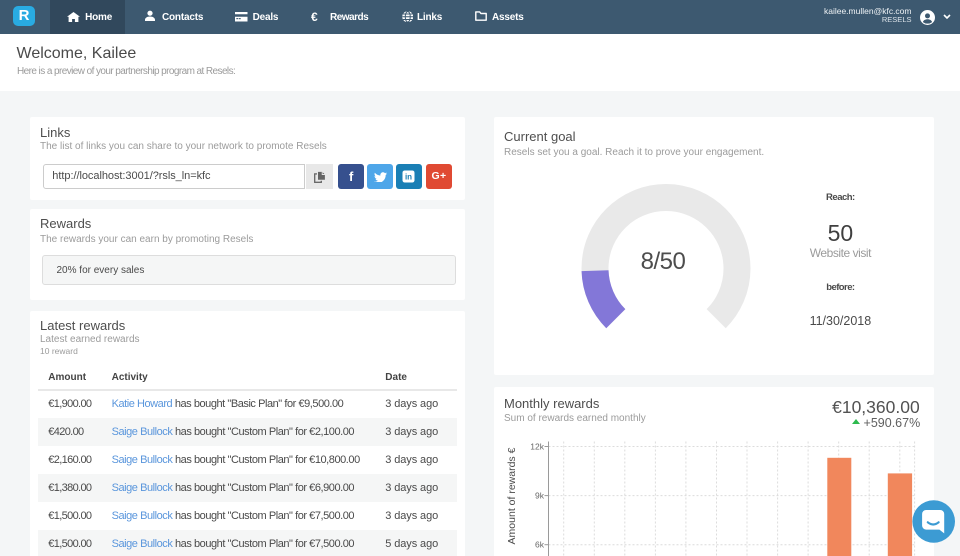 The height and width of the screenshot is (556, 960). I want to click on svg-text: 9k, so click(540, 496).